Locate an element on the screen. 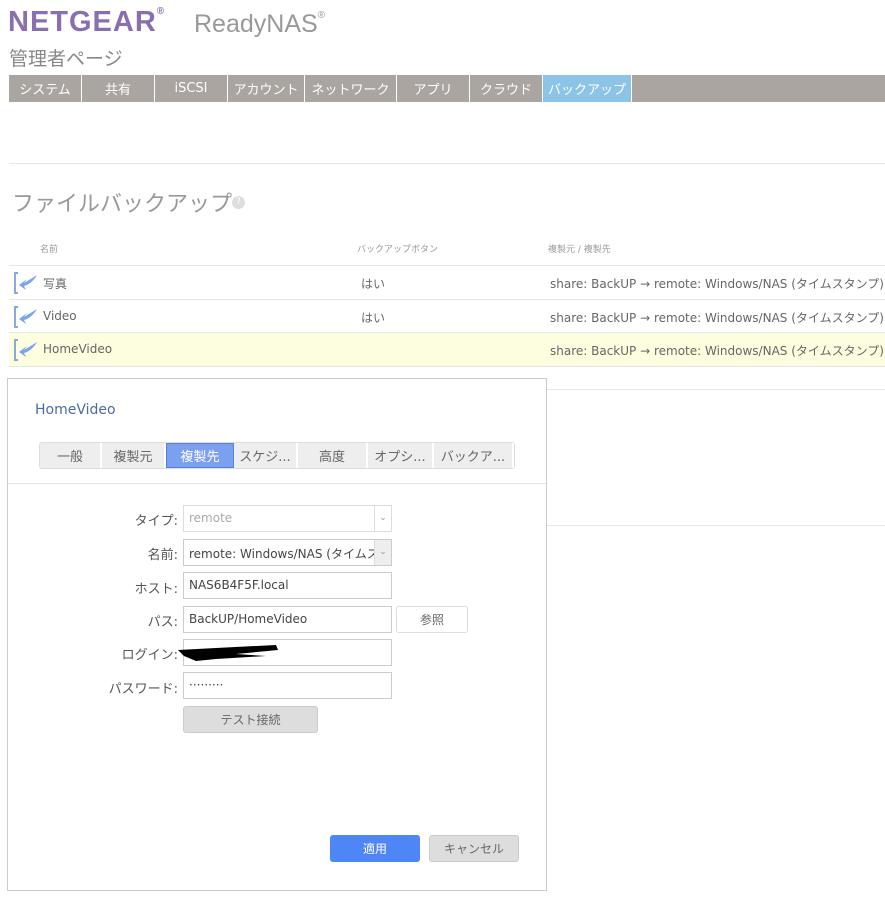  row-name: Video is located at coordinates (60, 316).